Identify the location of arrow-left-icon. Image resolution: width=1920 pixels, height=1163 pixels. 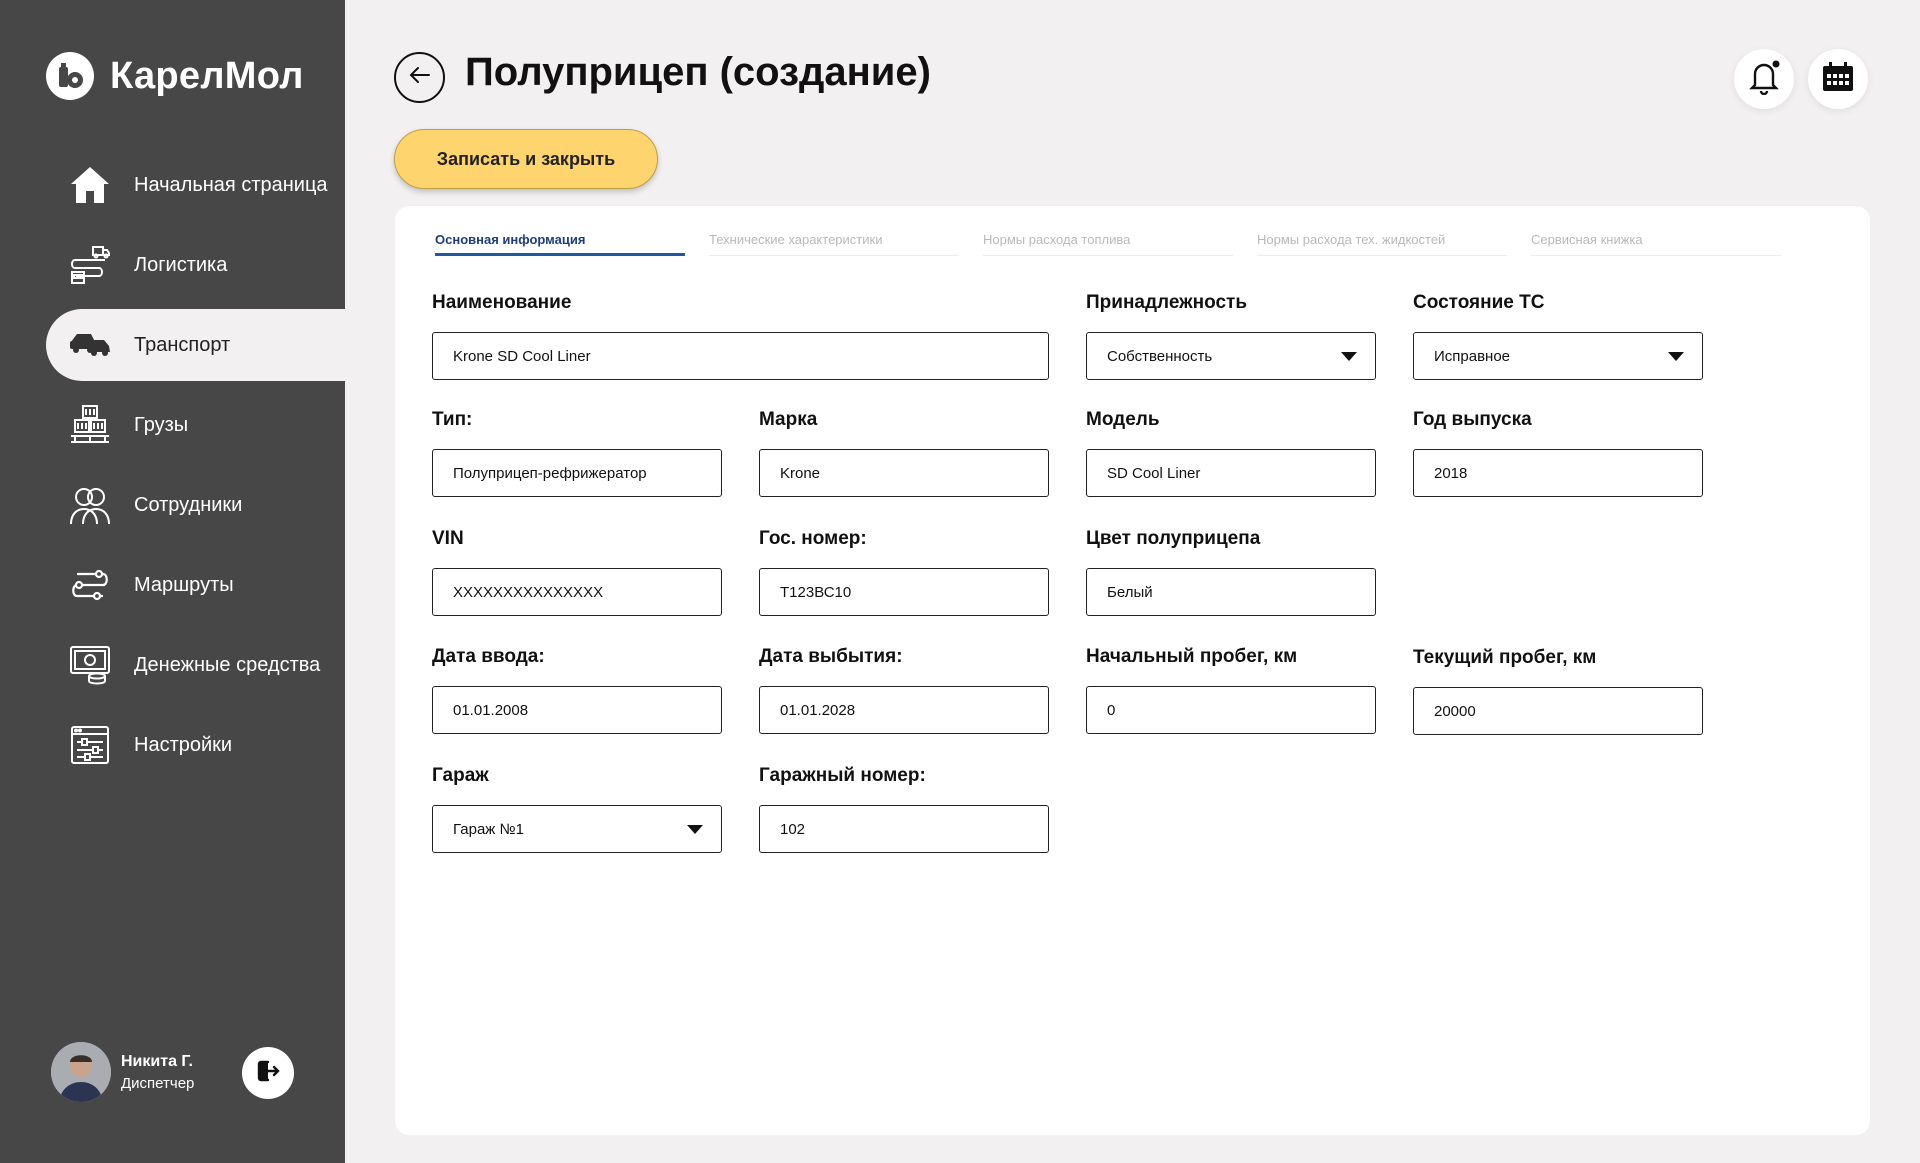
(420, 77).